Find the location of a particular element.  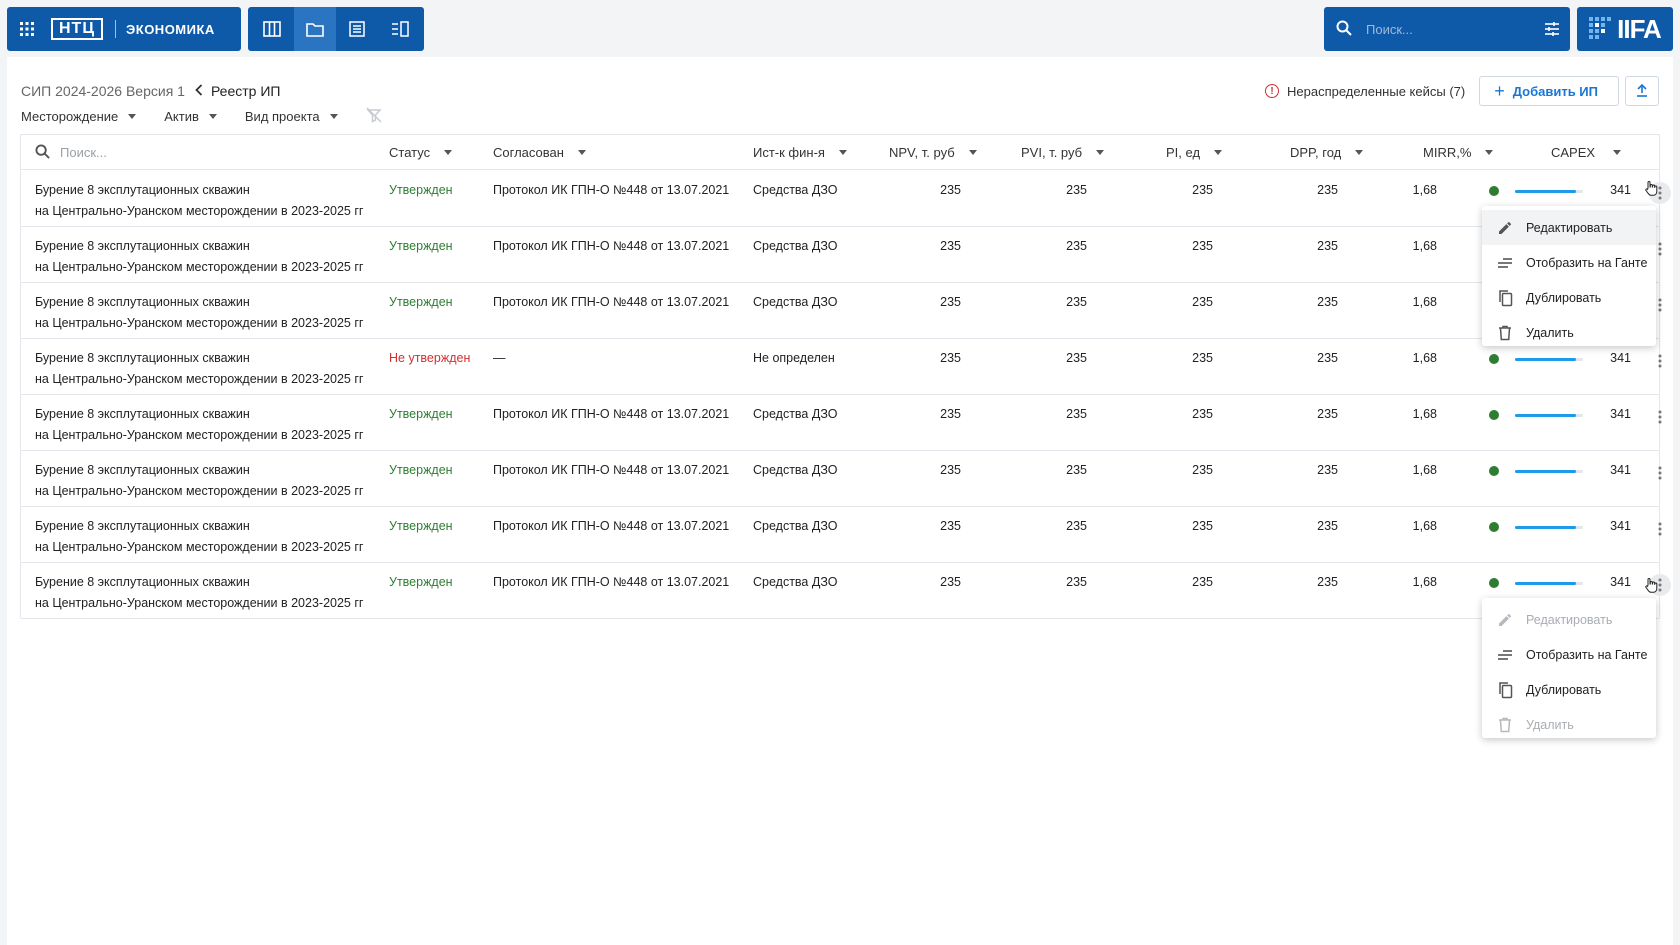

column-status: Статус is located at coordinates (421, 152).